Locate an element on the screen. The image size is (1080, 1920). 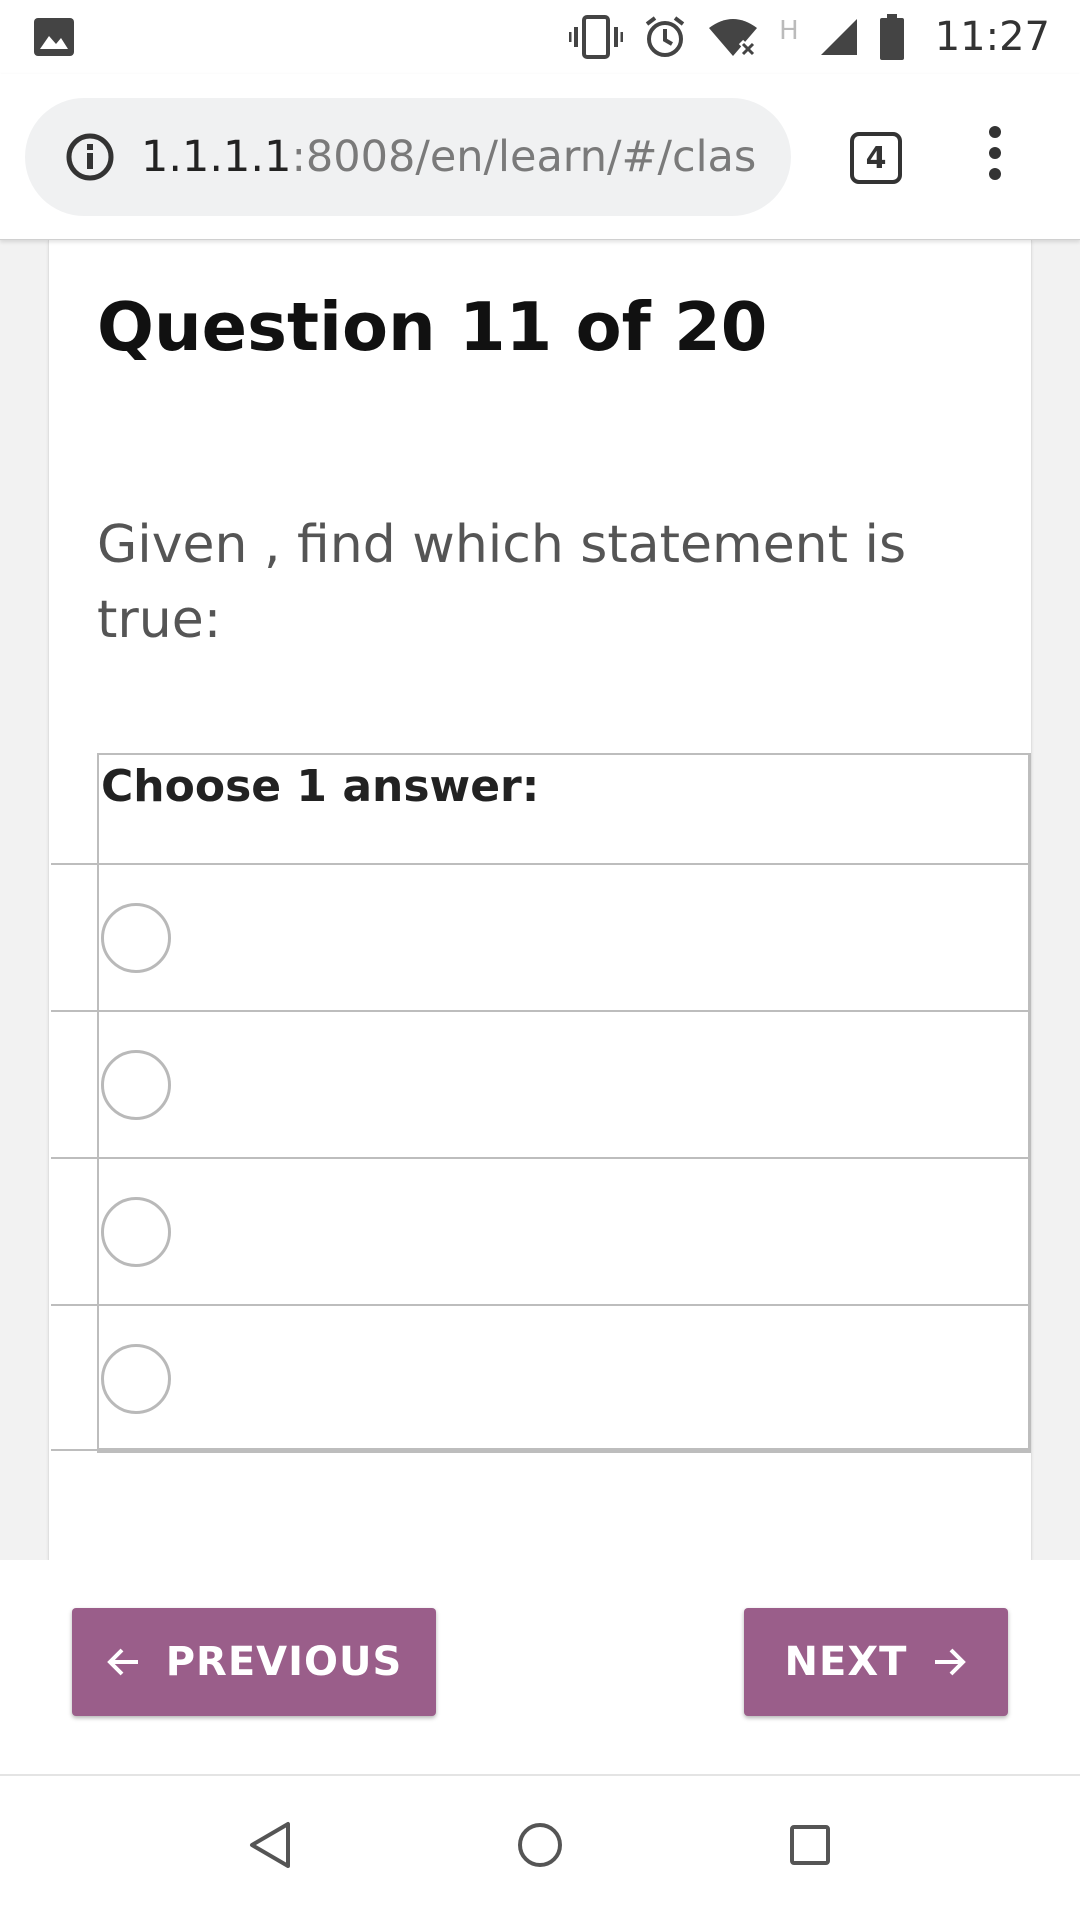
tab-switcher-button: 4 is located at coordinates (876, 158).